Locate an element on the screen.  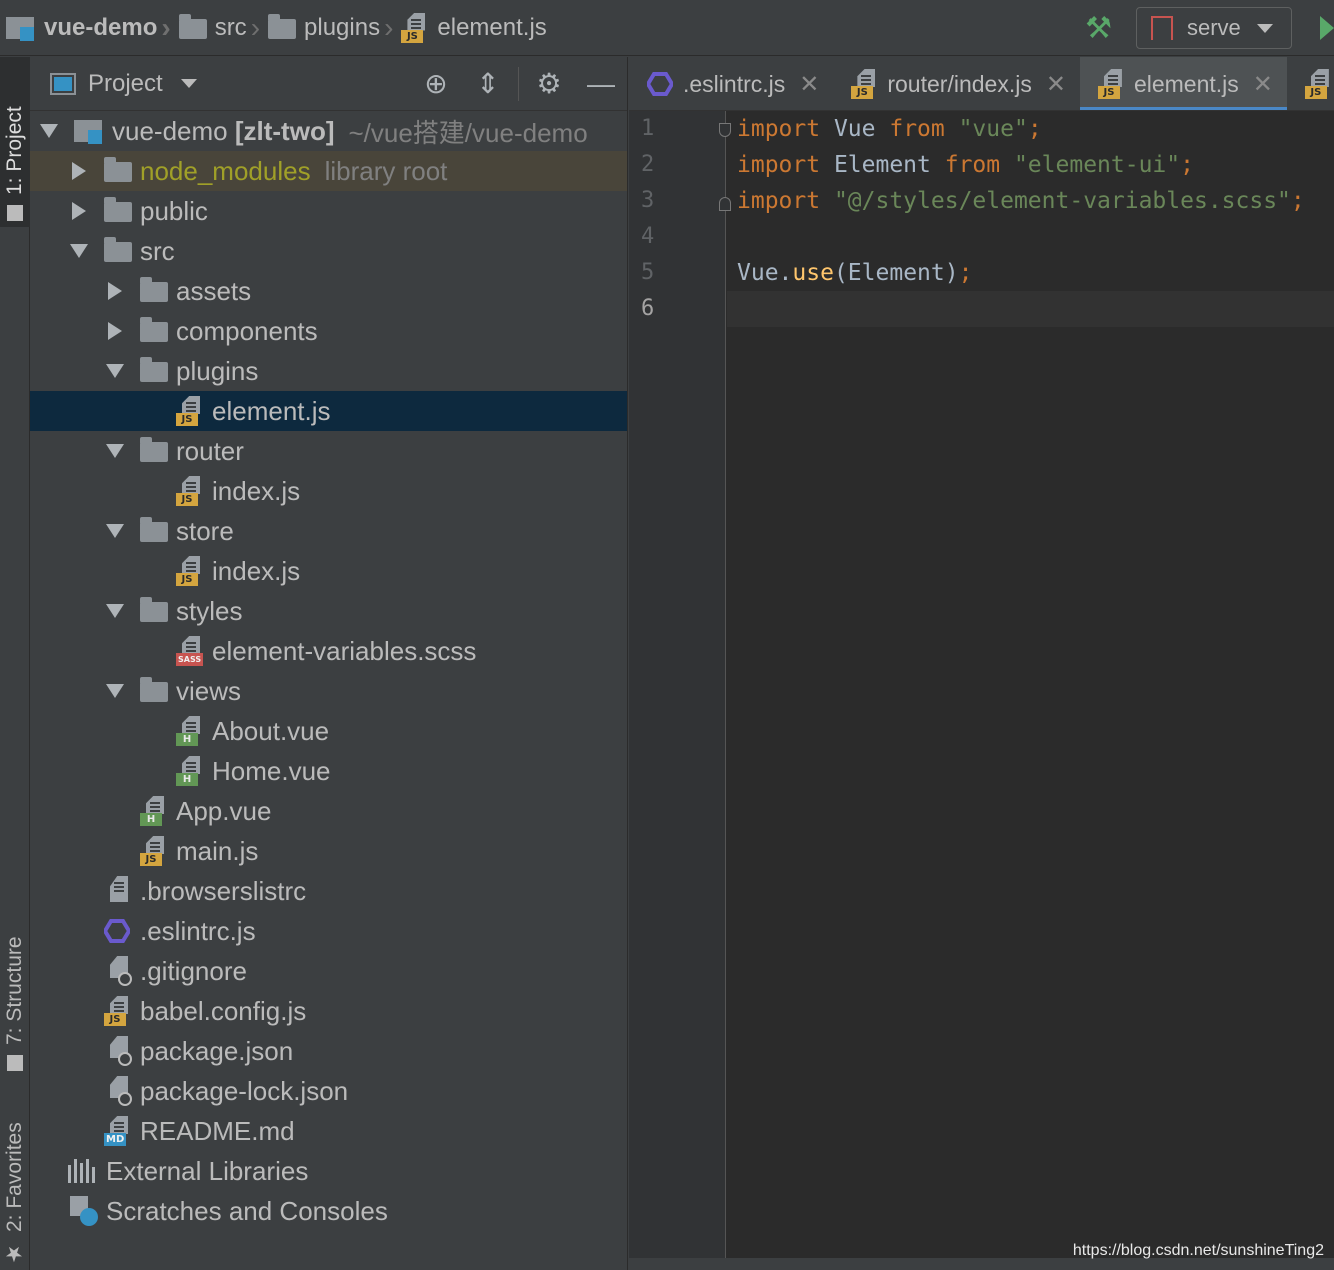
tree-item-element-variables: SASS element-variables.scss is located at coordinates (328, 651).